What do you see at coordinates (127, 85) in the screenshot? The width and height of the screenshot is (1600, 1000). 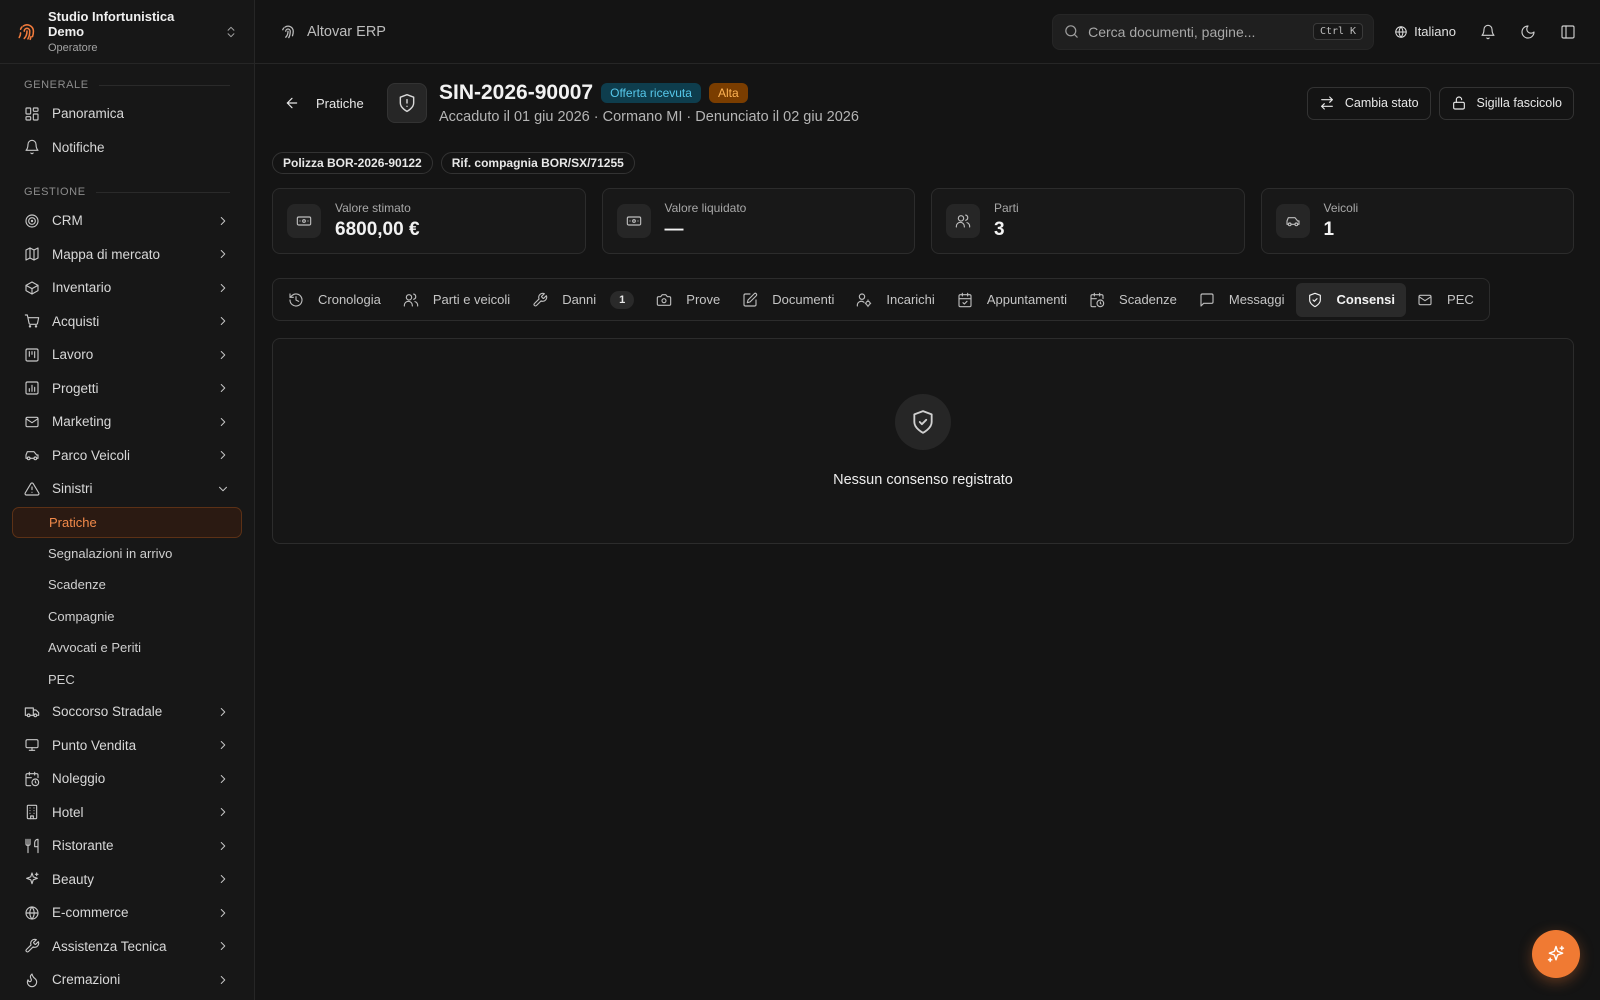 I see `section-label-general: GENERALE` at bounding box center [127, 85].